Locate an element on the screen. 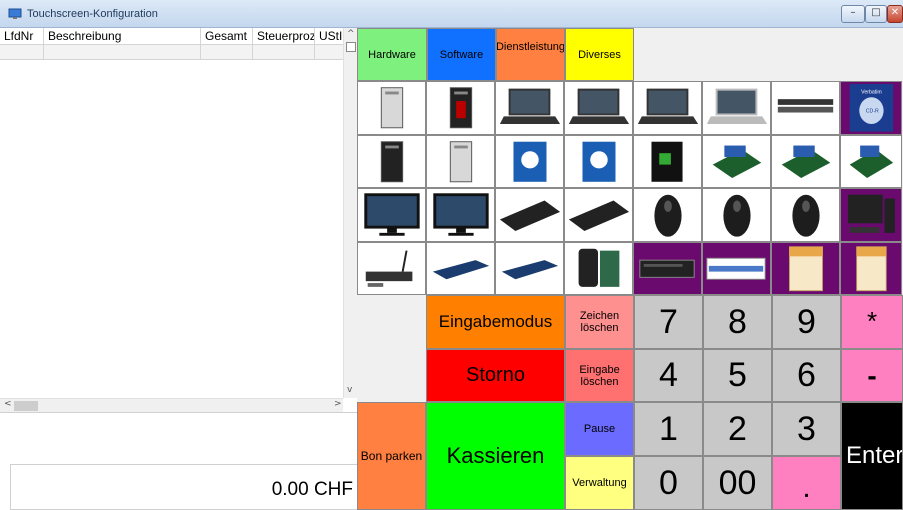 The width and height of the screenshot is (903, 510). minimize-button: – is located at coordinates (853, 14).